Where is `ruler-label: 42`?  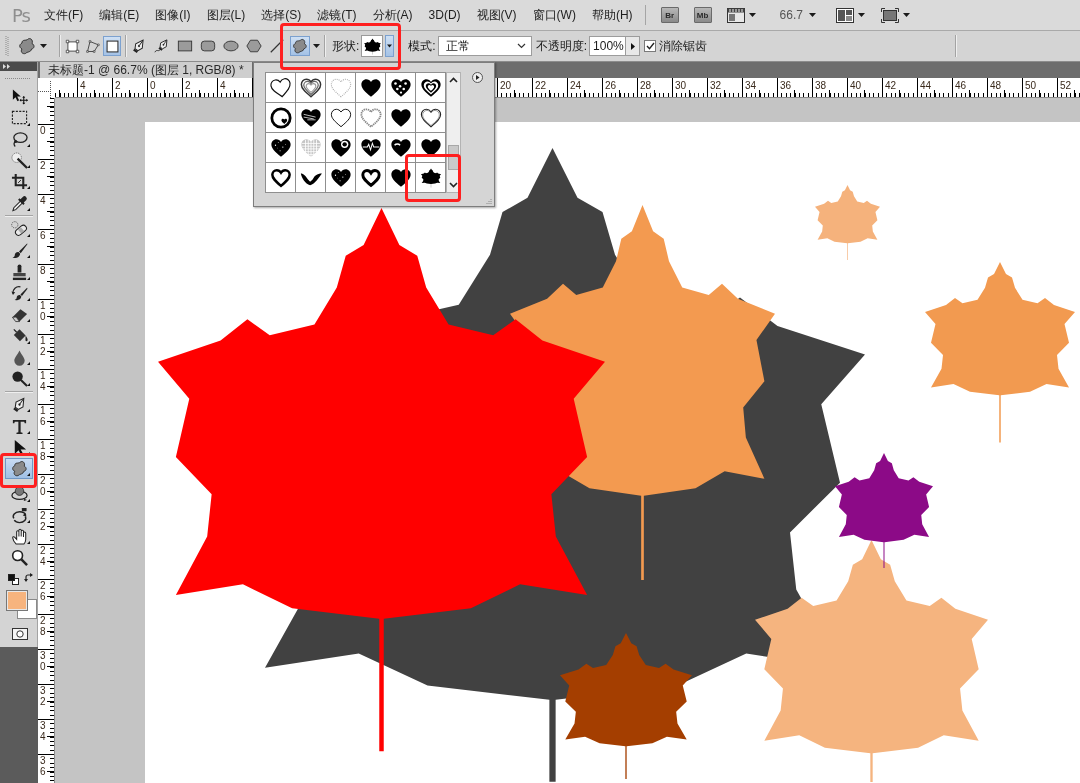 ruler-label: 42 is located at coordinates (891, 85).